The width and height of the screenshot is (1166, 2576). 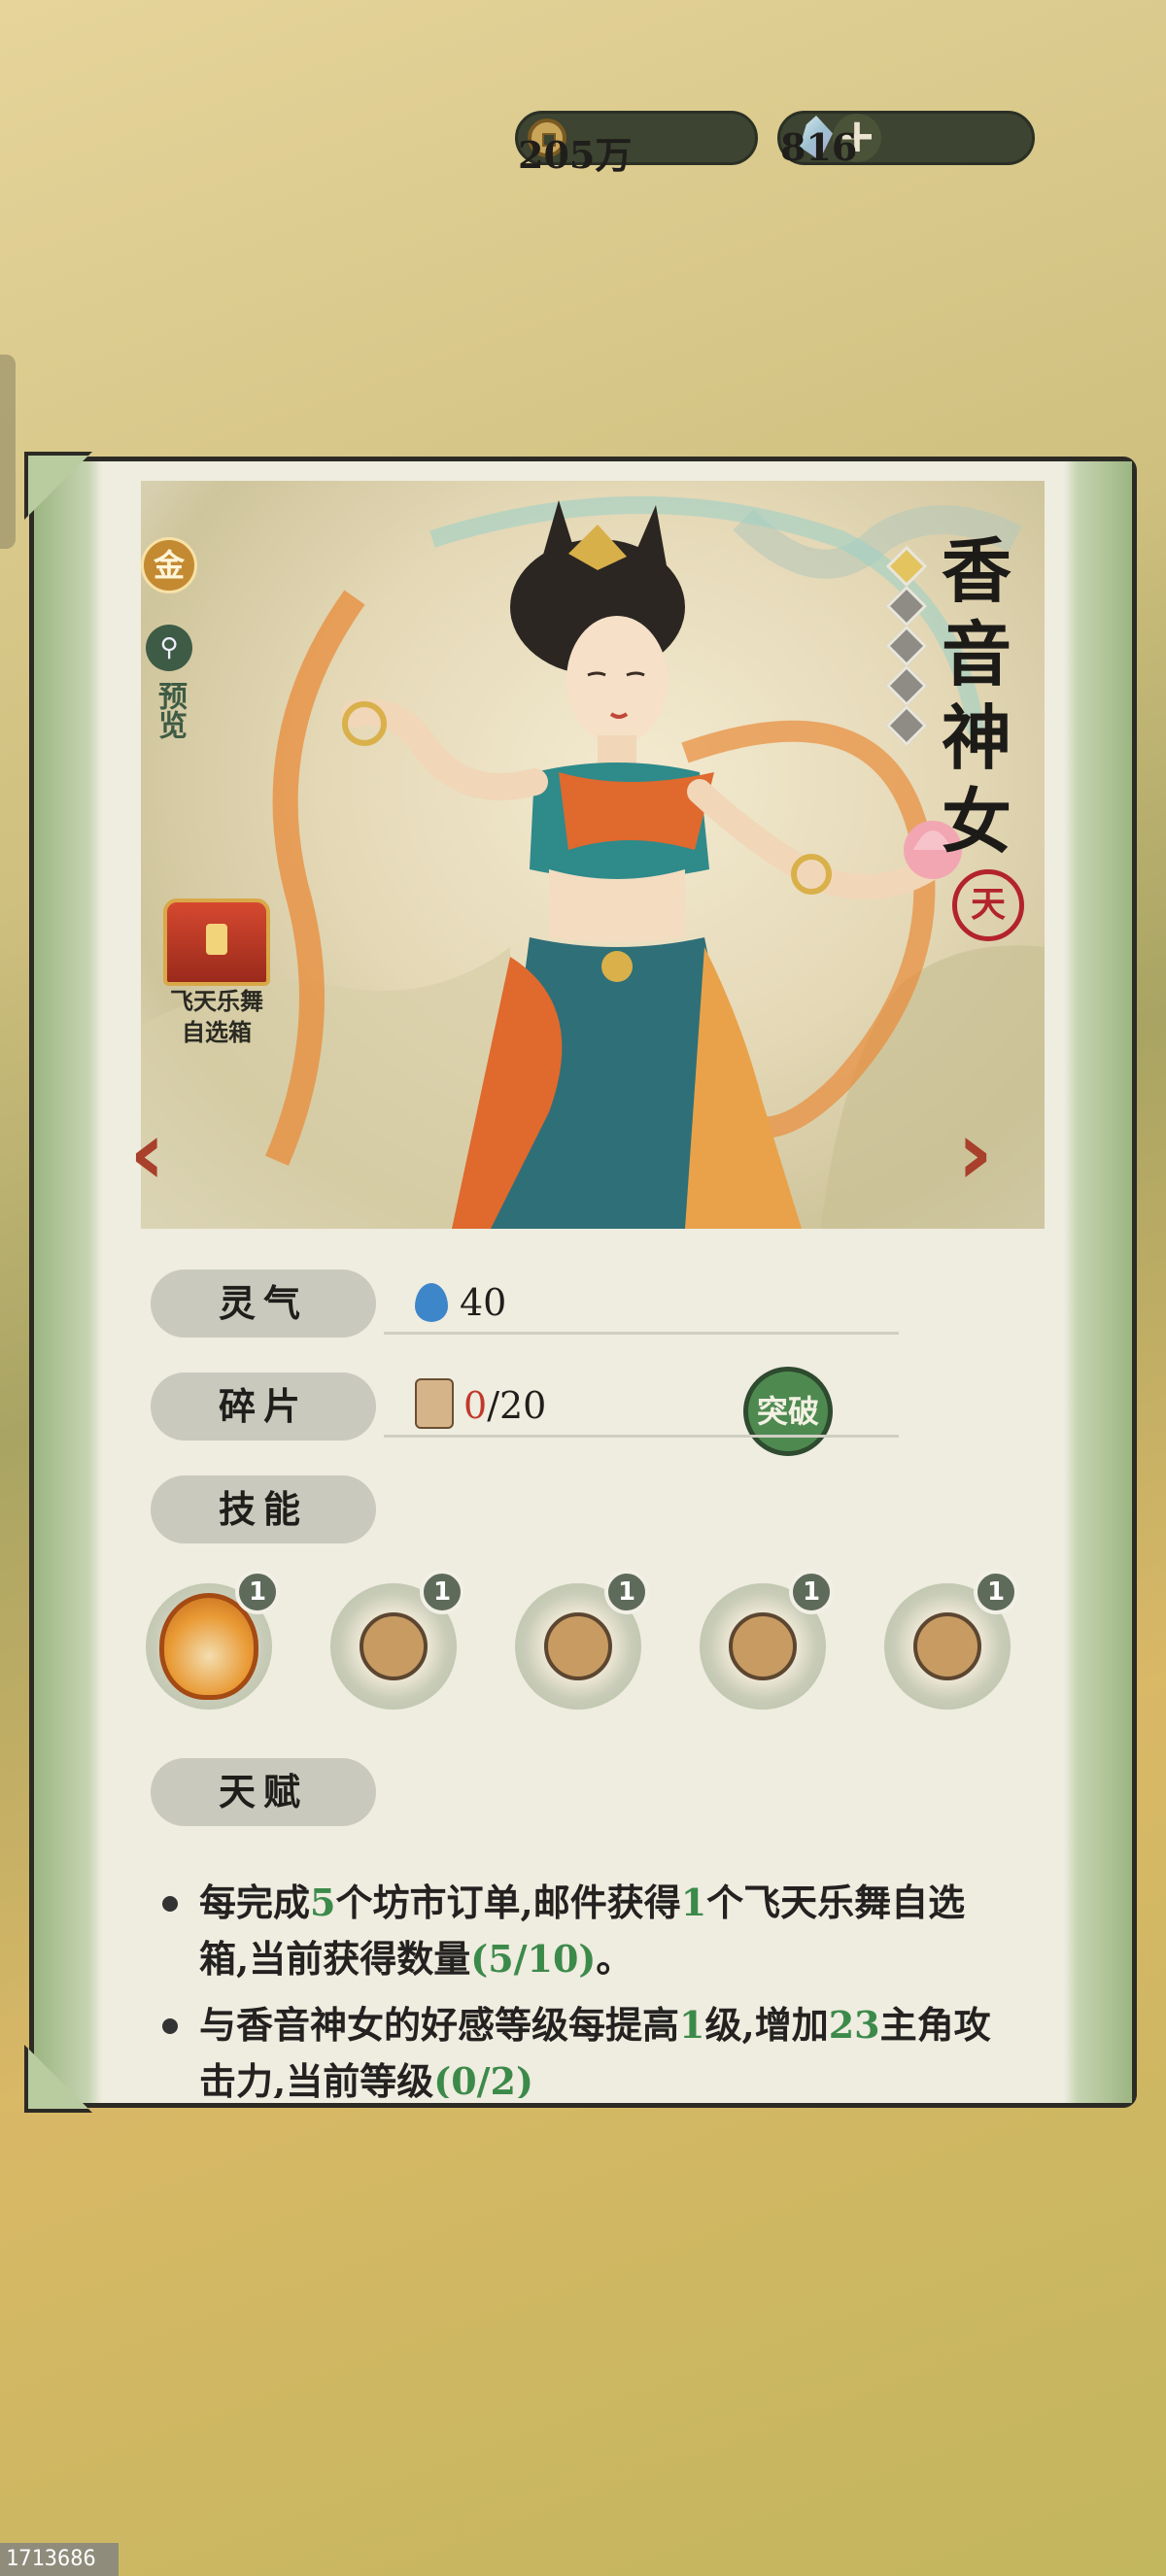 What do you see at coordinates (434, 1403) in the screenshot?
I see `fragment-icon` at bounding box center [434, 1403].